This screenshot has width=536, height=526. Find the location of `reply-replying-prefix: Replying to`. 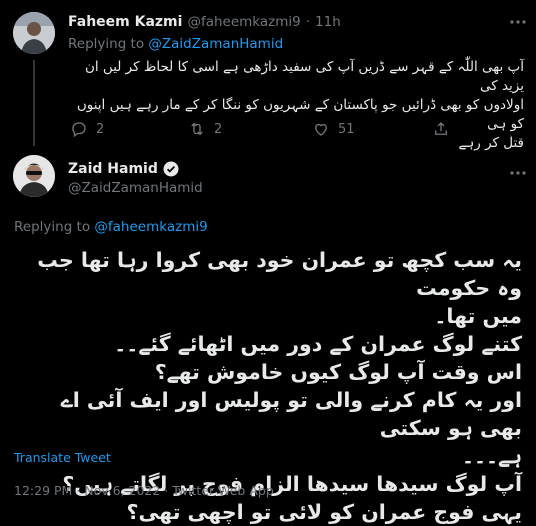

reply-replying-prefix: Replying to is located at coordinates (106, 44).